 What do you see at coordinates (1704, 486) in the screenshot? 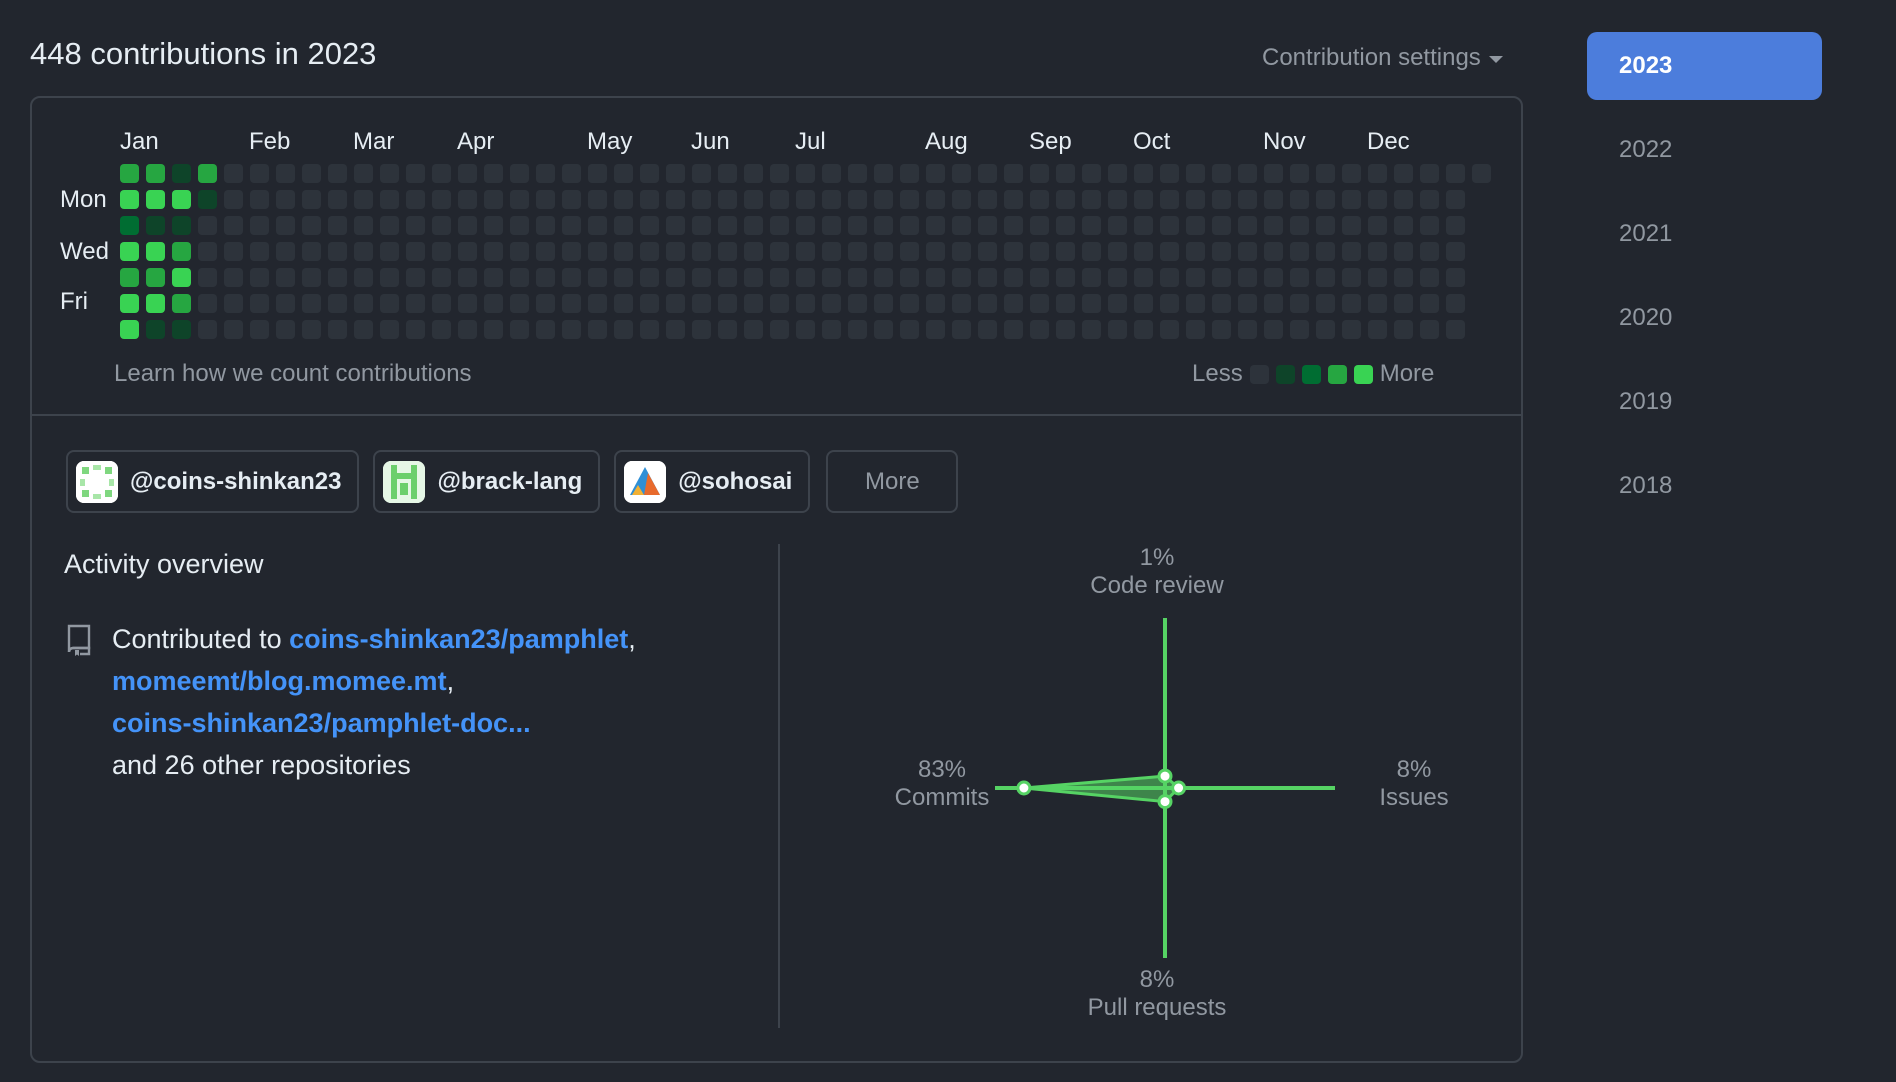
I see `year-link-2018: 2018` at bounding box center [1704, 486].